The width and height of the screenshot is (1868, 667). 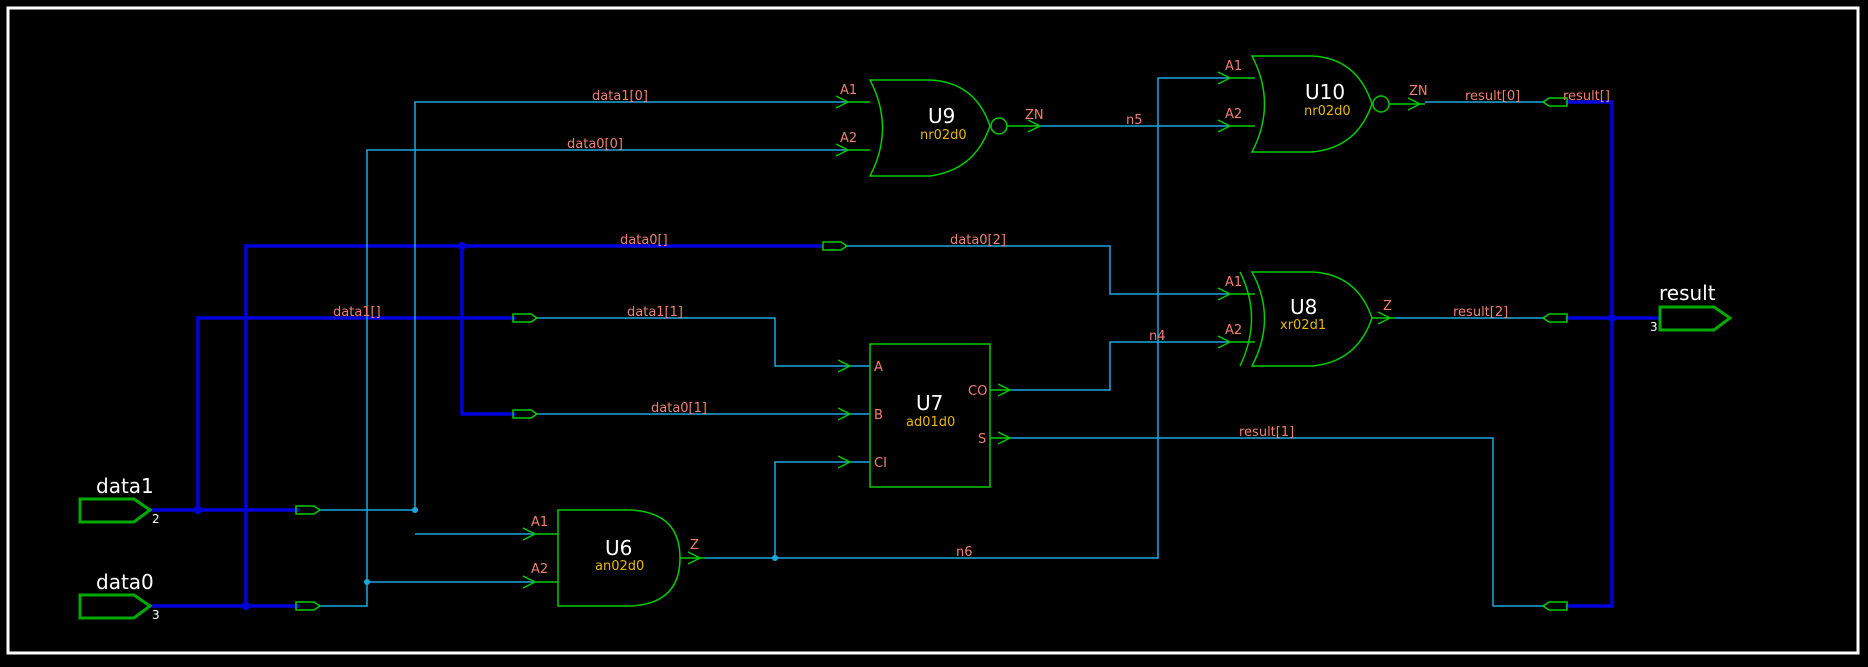 What do you see at coordinates (1586, 96) in the screenshot?
I see `net-label: result[]` at bounding box center [1586, 96].